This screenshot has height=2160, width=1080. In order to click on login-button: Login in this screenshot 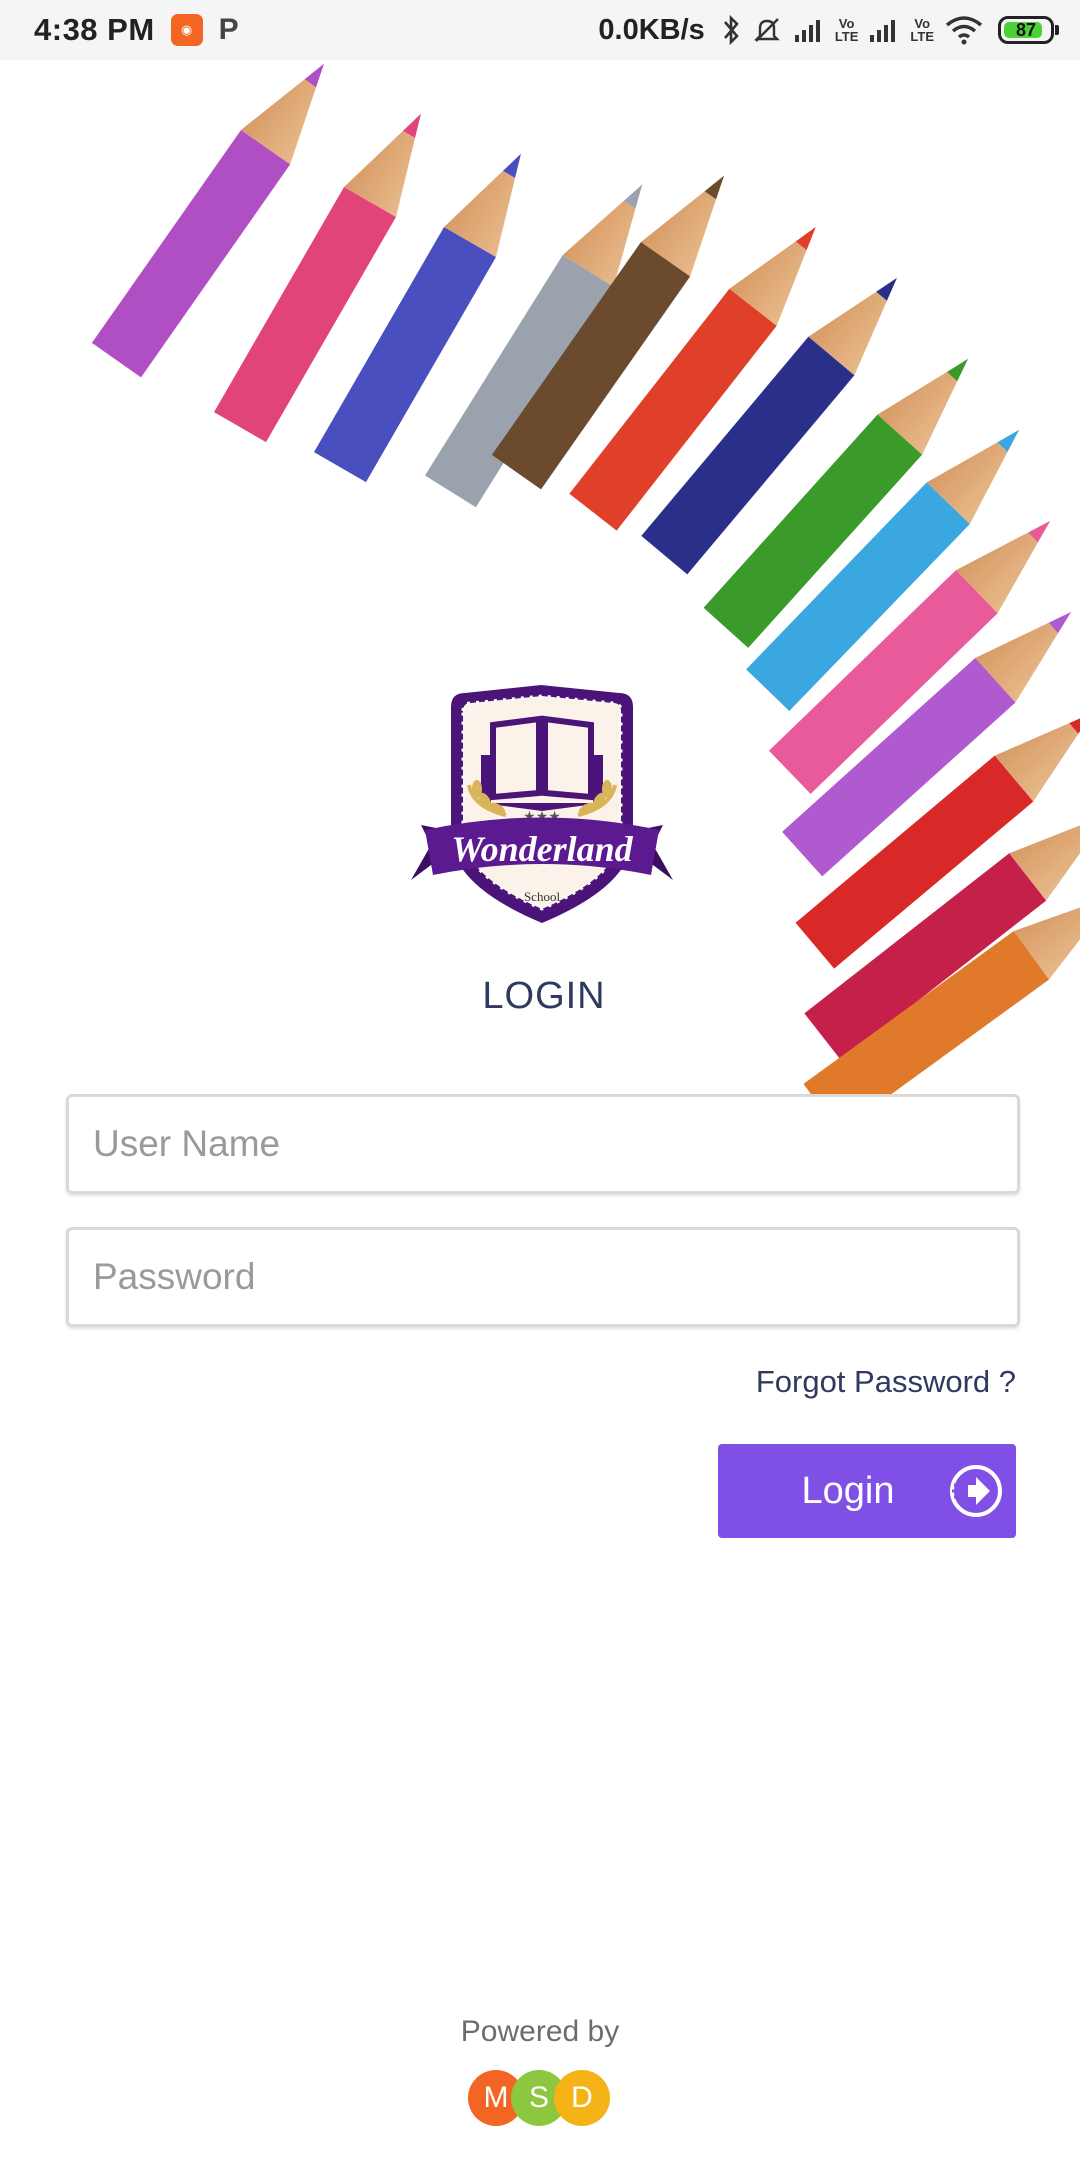, I will do `click(867, 1491)`.